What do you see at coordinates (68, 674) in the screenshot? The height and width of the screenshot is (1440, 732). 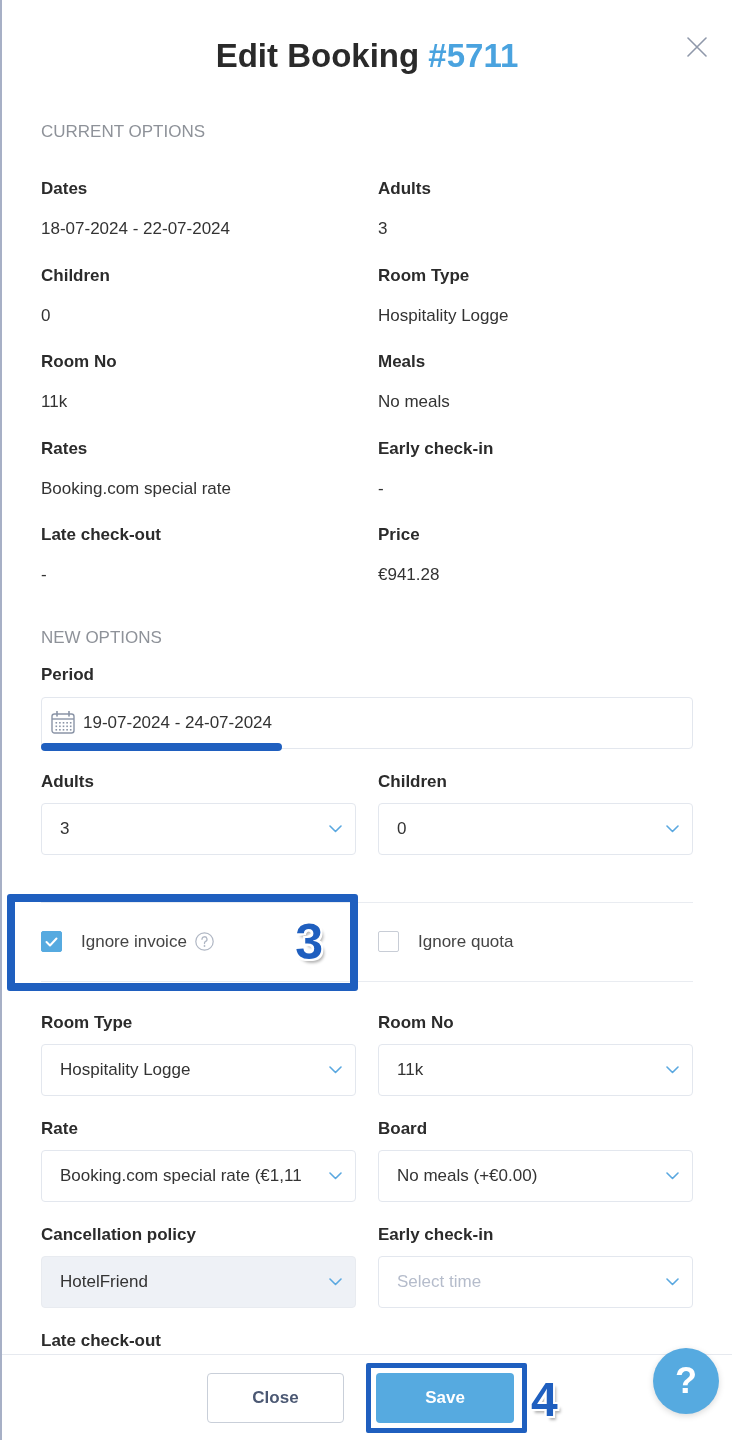 I see `field-label: Period` at bounding box center [68, 674].